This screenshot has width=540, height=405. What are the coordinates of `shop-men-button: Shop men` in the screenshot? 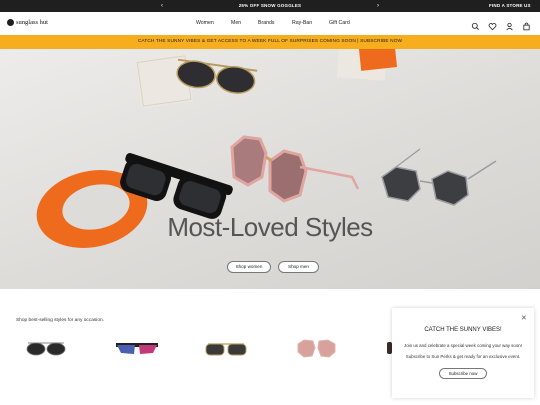 It's located at (298, 267).